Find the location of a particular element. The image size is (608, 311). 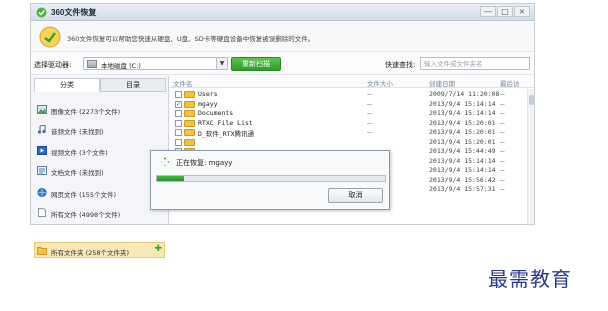

close-button: × is located at coordinates (522, 11).